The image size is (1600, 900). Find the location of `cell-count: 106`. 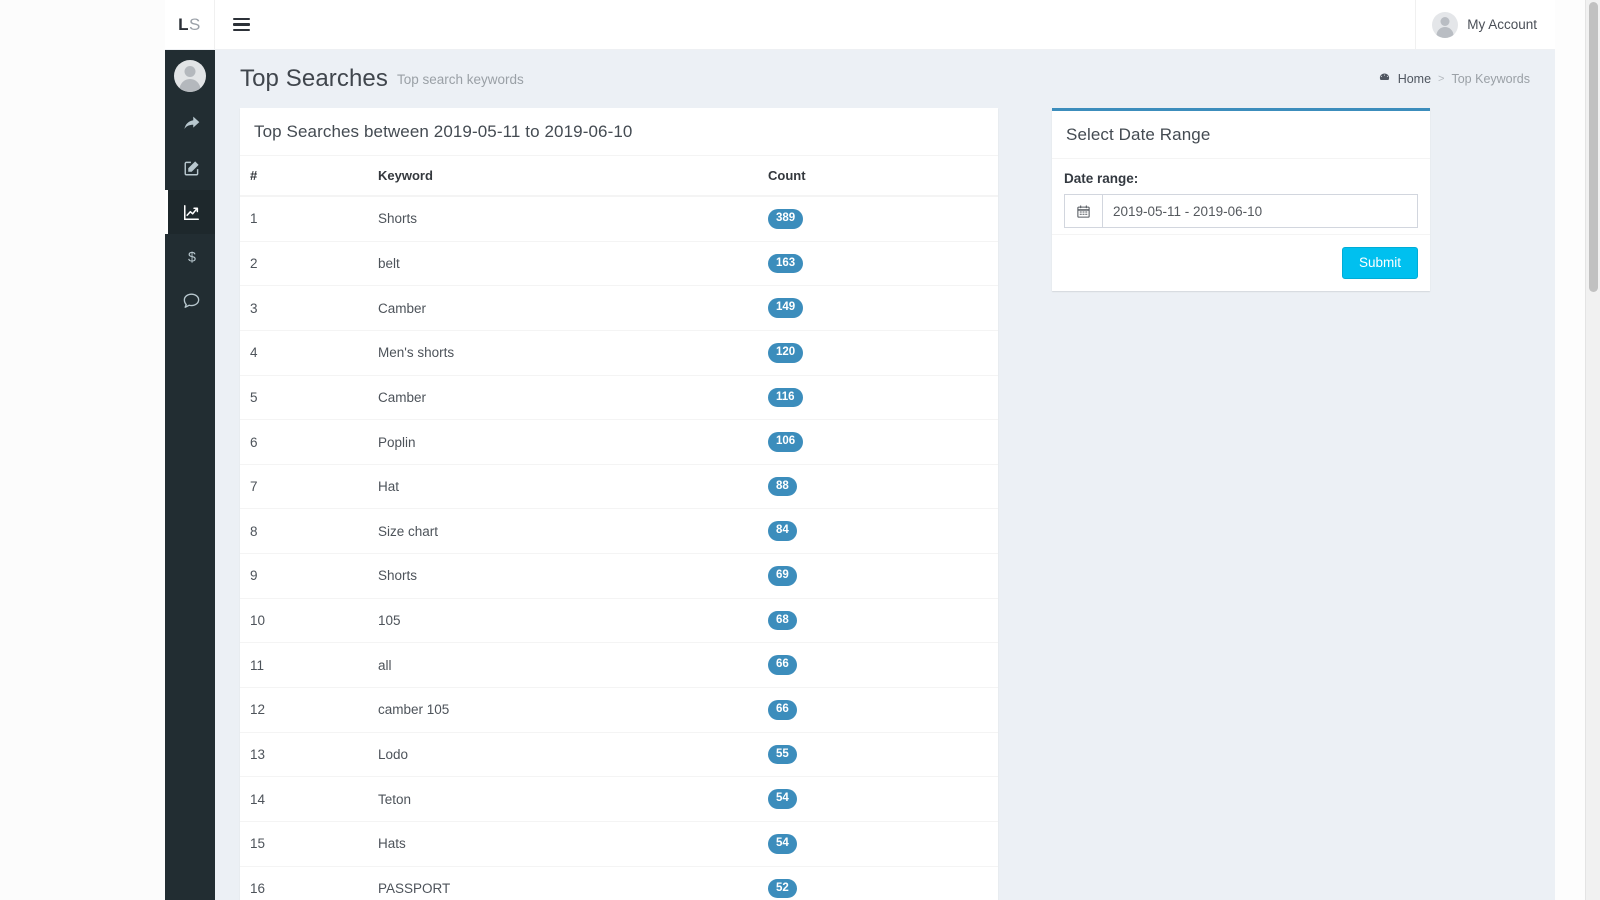

cell-count: 106 is located at coordinates (878, 442).